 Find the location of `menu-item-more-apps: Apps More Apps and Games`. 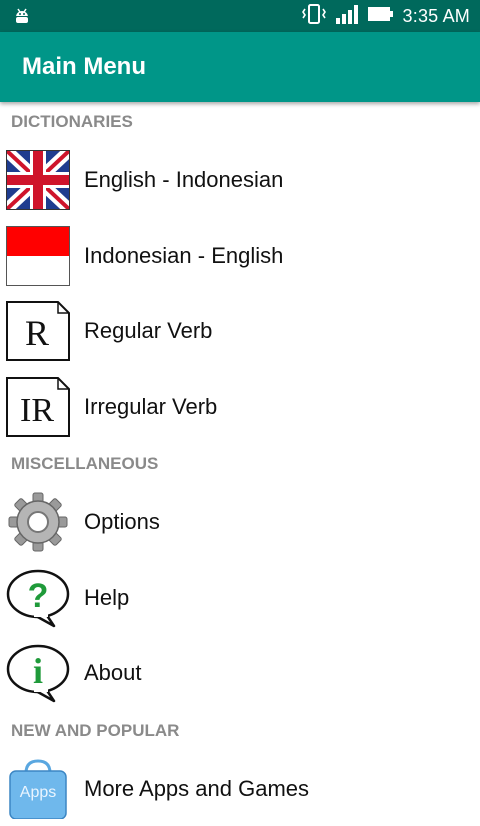

menu-item-more-apps: Apps More Apps and Games is located at coordinates (240, 788).